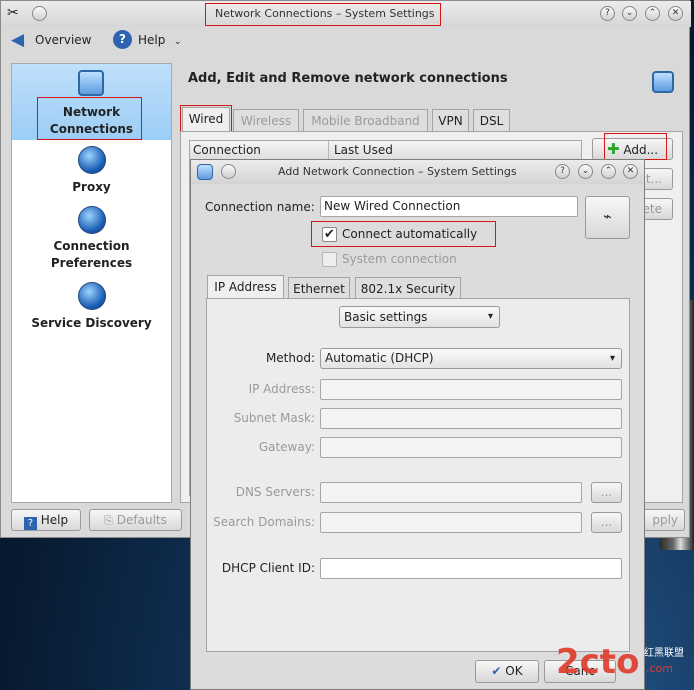 Image resolution: width=694 pixels, height=690 pixels. Describe the element at coordinates (471, 418) in the screenshot. I see `subnet-mask-input` at that location.